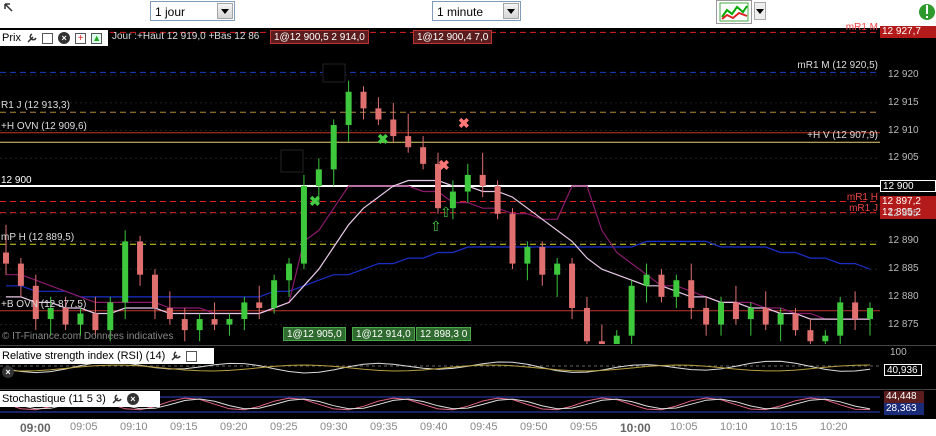 Image resolution: width=936 pixels, height=436 pixels. I want to click on time-tick-label: 10:20, so click(834, 427).